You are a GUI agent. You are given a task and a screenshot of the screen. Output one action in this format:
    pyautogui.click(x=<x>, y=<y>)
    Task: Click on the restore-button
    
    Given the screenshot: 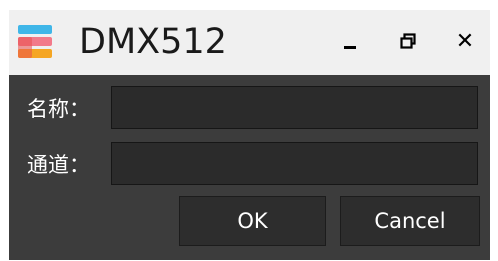 What is the action you would take?
    pyautogui.click(x=408, y=41)
    